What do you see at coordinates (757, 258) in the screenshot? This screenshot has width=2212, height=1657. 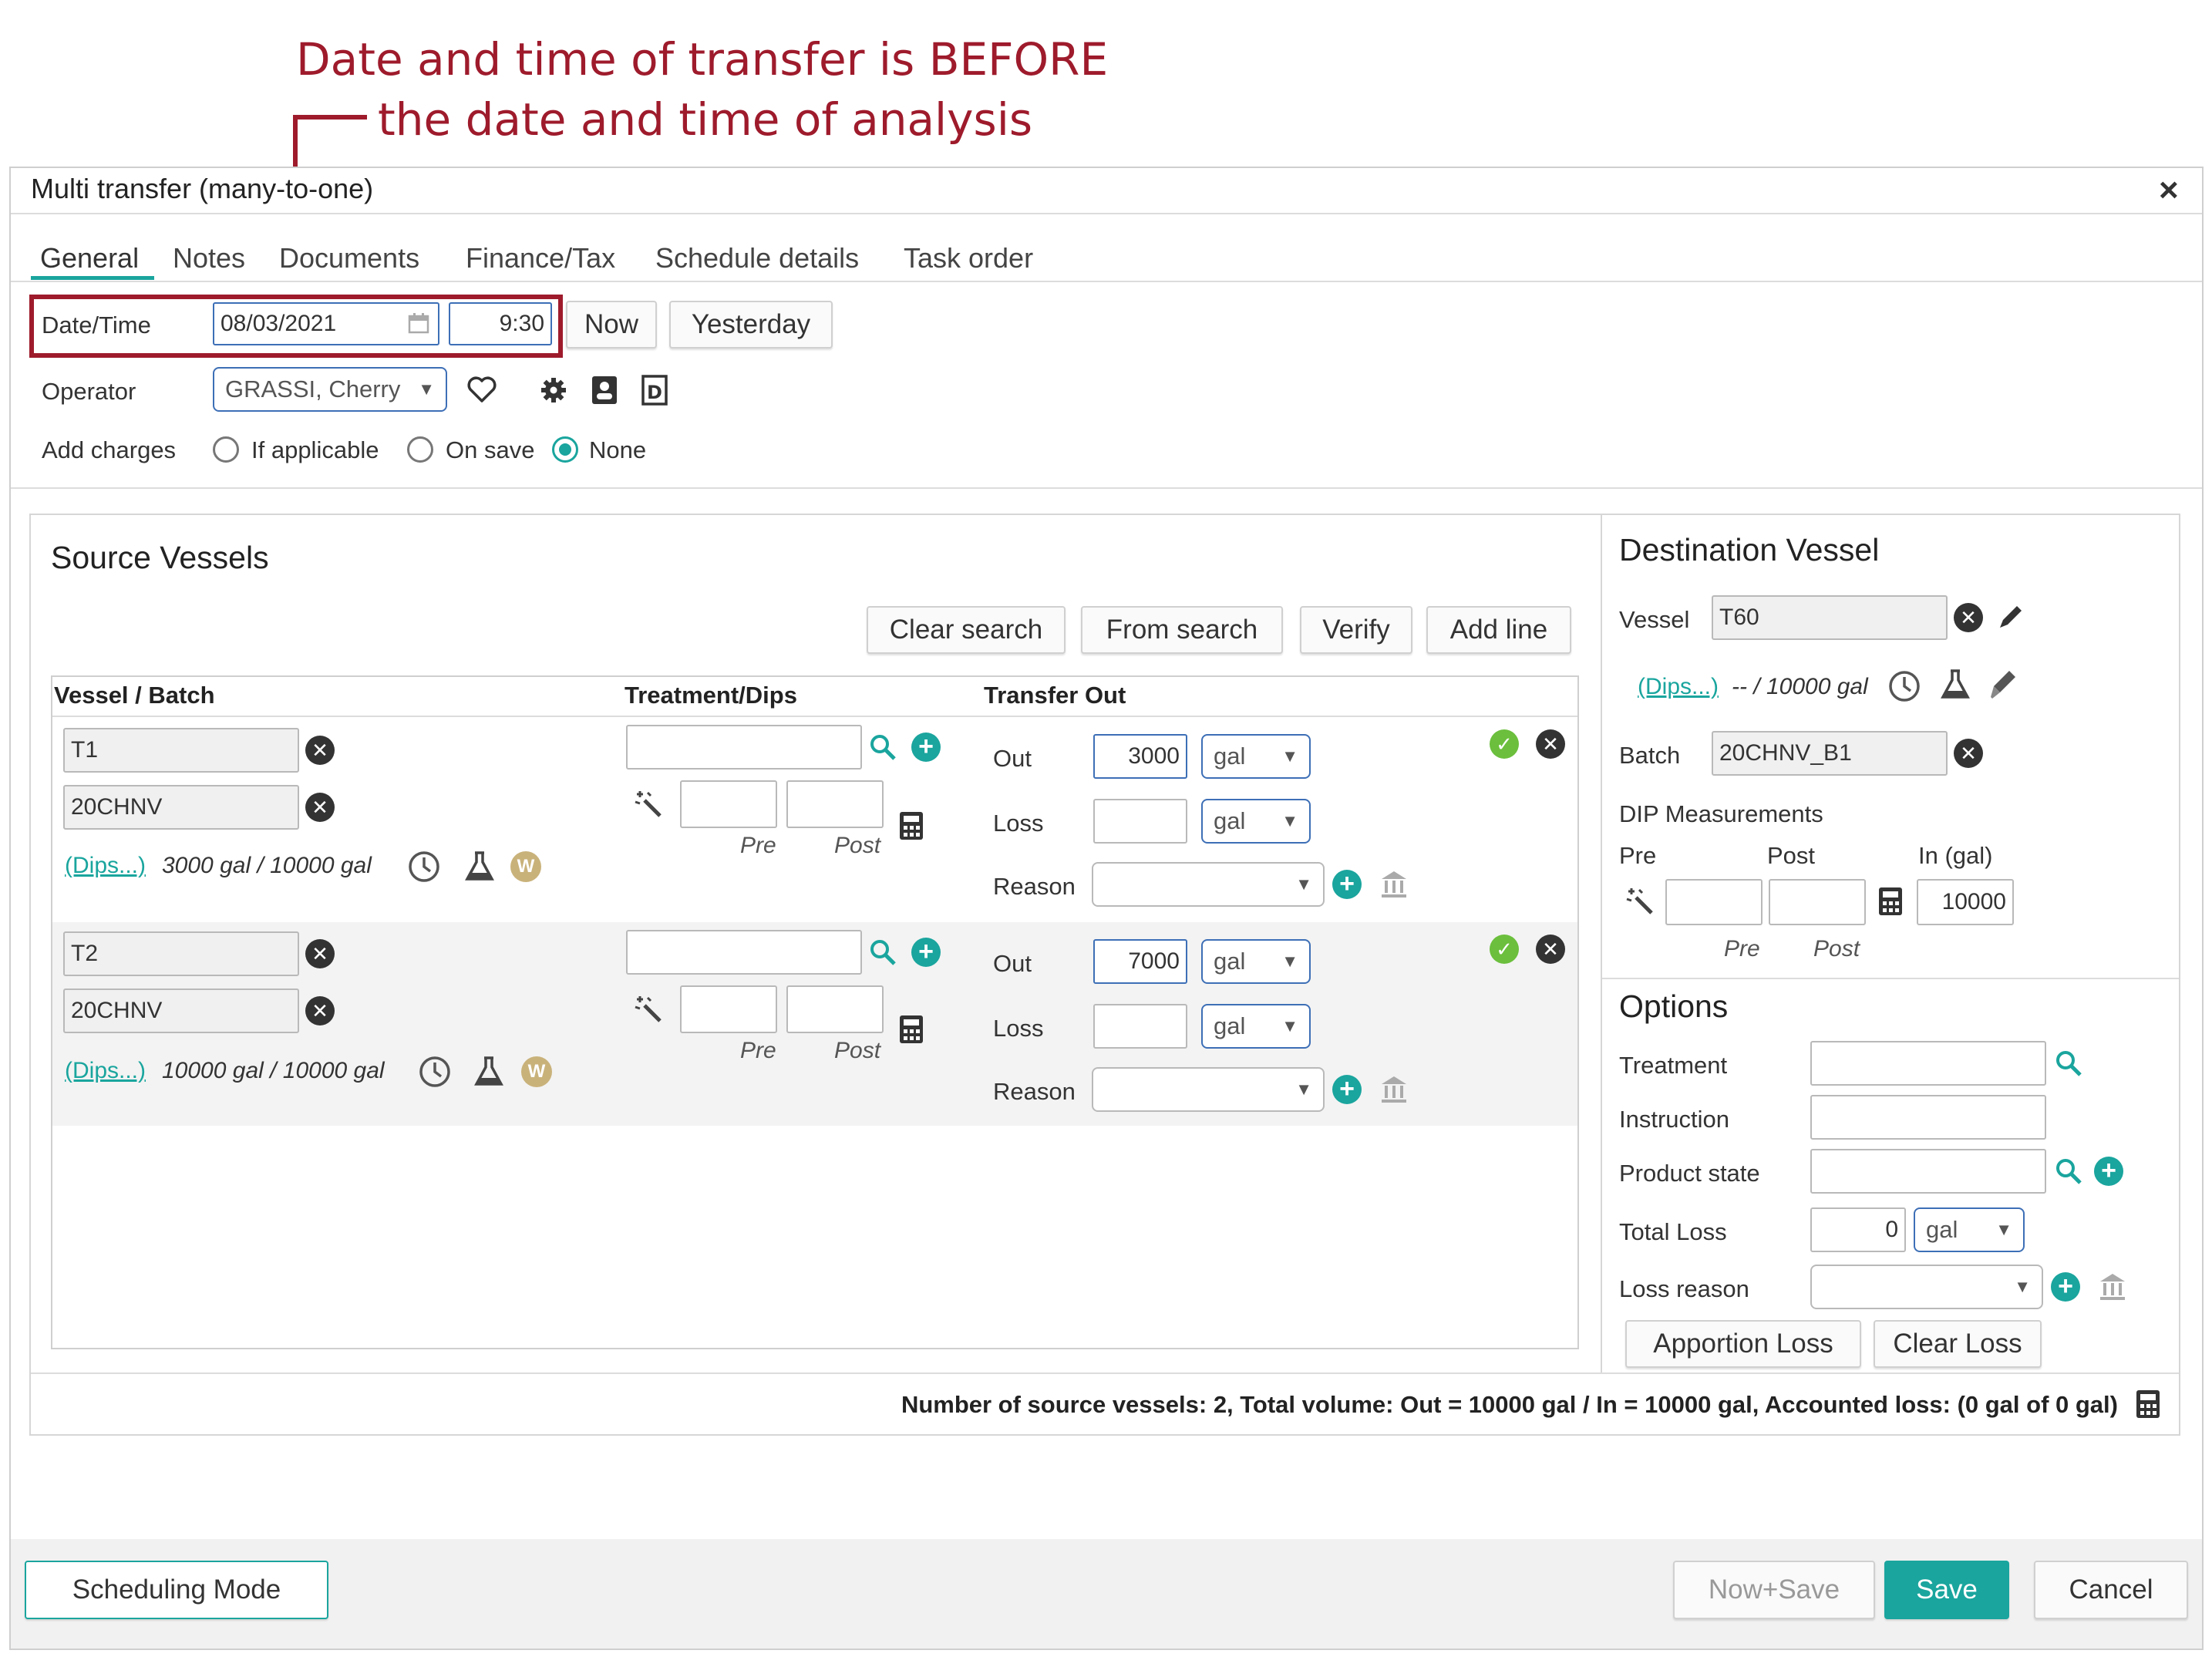 I see `tab-schedule-details: Schedule details` at bounding box center [757, 258].